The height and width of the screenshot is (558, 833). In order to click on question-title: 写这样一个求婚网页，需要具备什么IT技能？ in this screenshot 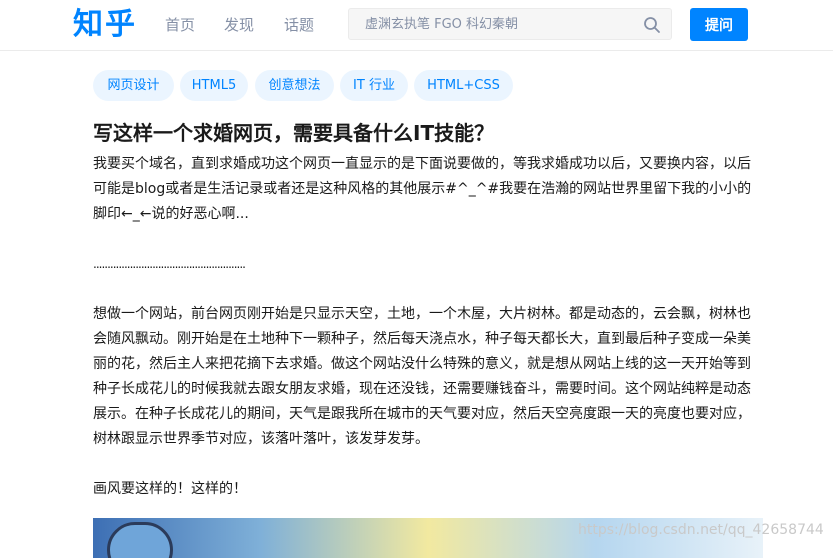, I will do `click(433, 133)`.